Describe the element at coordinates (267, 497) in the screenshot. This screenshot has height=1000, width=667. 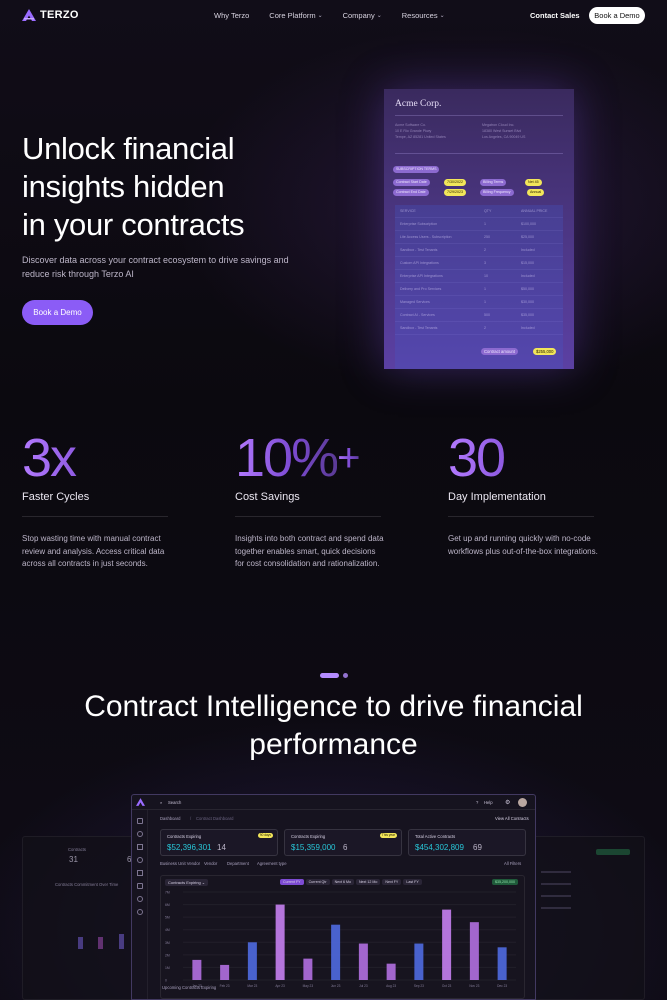
I see `stat-label: Cost Savings` at that location.